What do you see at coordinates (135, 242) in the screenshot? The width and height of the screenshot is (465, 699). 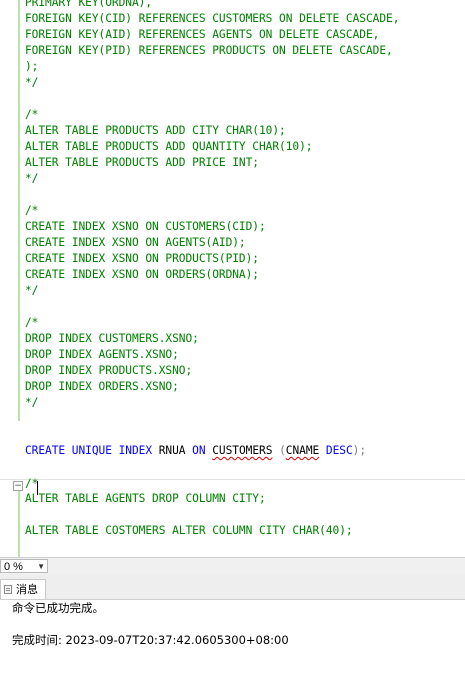 I see `code-line: CREATE INDEX XSNO ON AGENTS(AID);` at bounding box center [135, 242].